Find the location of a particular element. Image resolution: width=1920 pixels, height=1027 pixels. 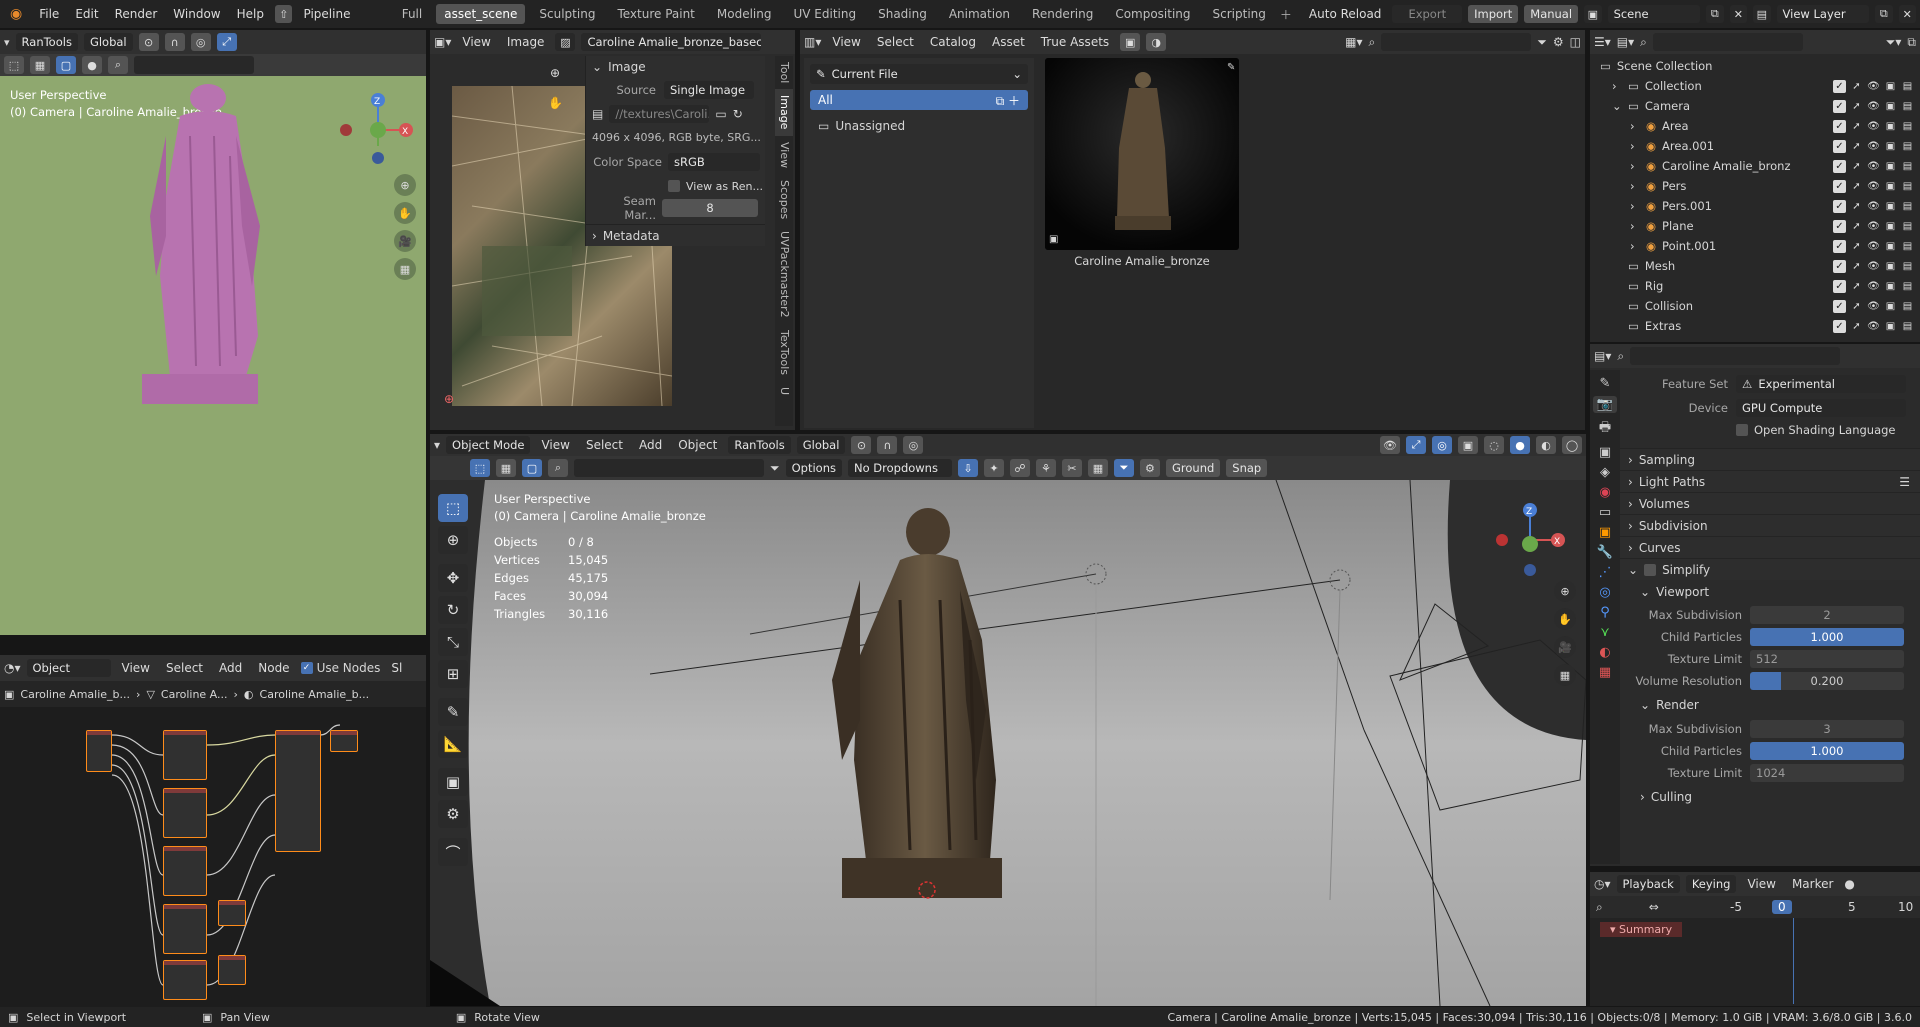

filter-icon: ⏷ is located at coordinates (1542, 42).